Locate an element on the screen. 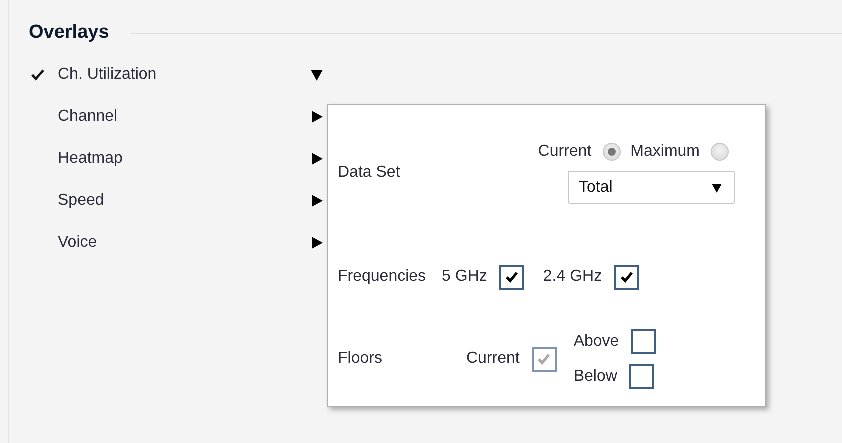 The width and height of the screenshot is (842, 443). collapse-arrow-icon is located at coordinates (317, 75).